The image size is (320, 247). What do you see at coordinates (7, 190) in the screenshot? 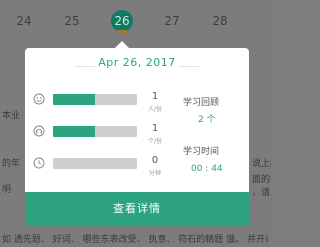
I see `background-text: 明` at bounding box center [7, 190].